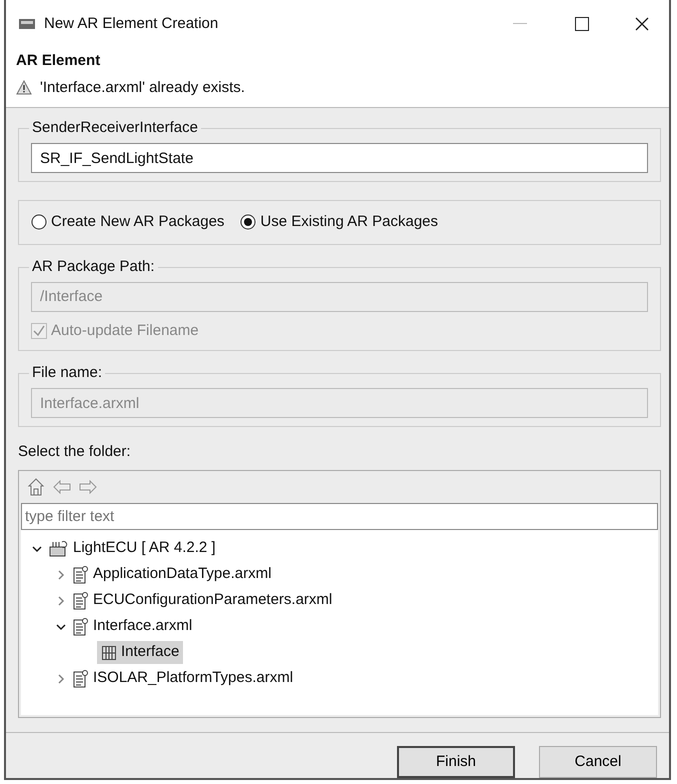  I want to click on tree-item: Interface.arxml, so click(132, 626).